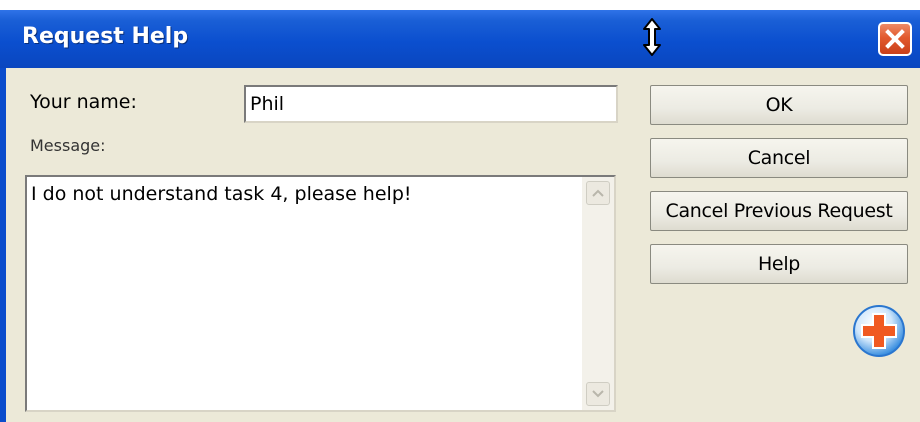 The image size is (920, 422). I want to click on help-button: Help, so click(779, 264).